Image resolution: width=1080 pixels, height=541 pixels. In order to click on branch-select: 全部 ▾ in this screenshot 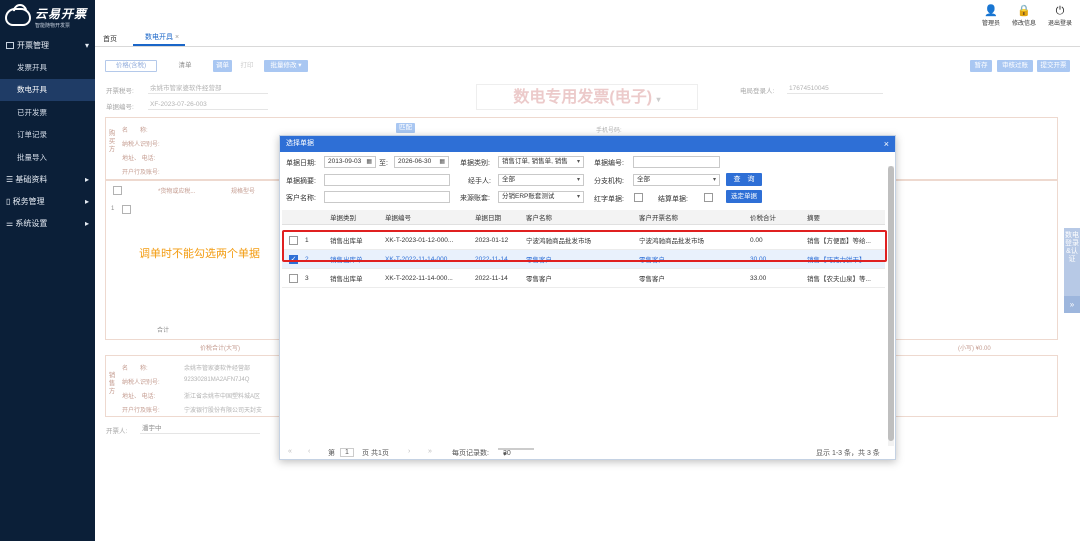, I will do `click(676, 180)`.